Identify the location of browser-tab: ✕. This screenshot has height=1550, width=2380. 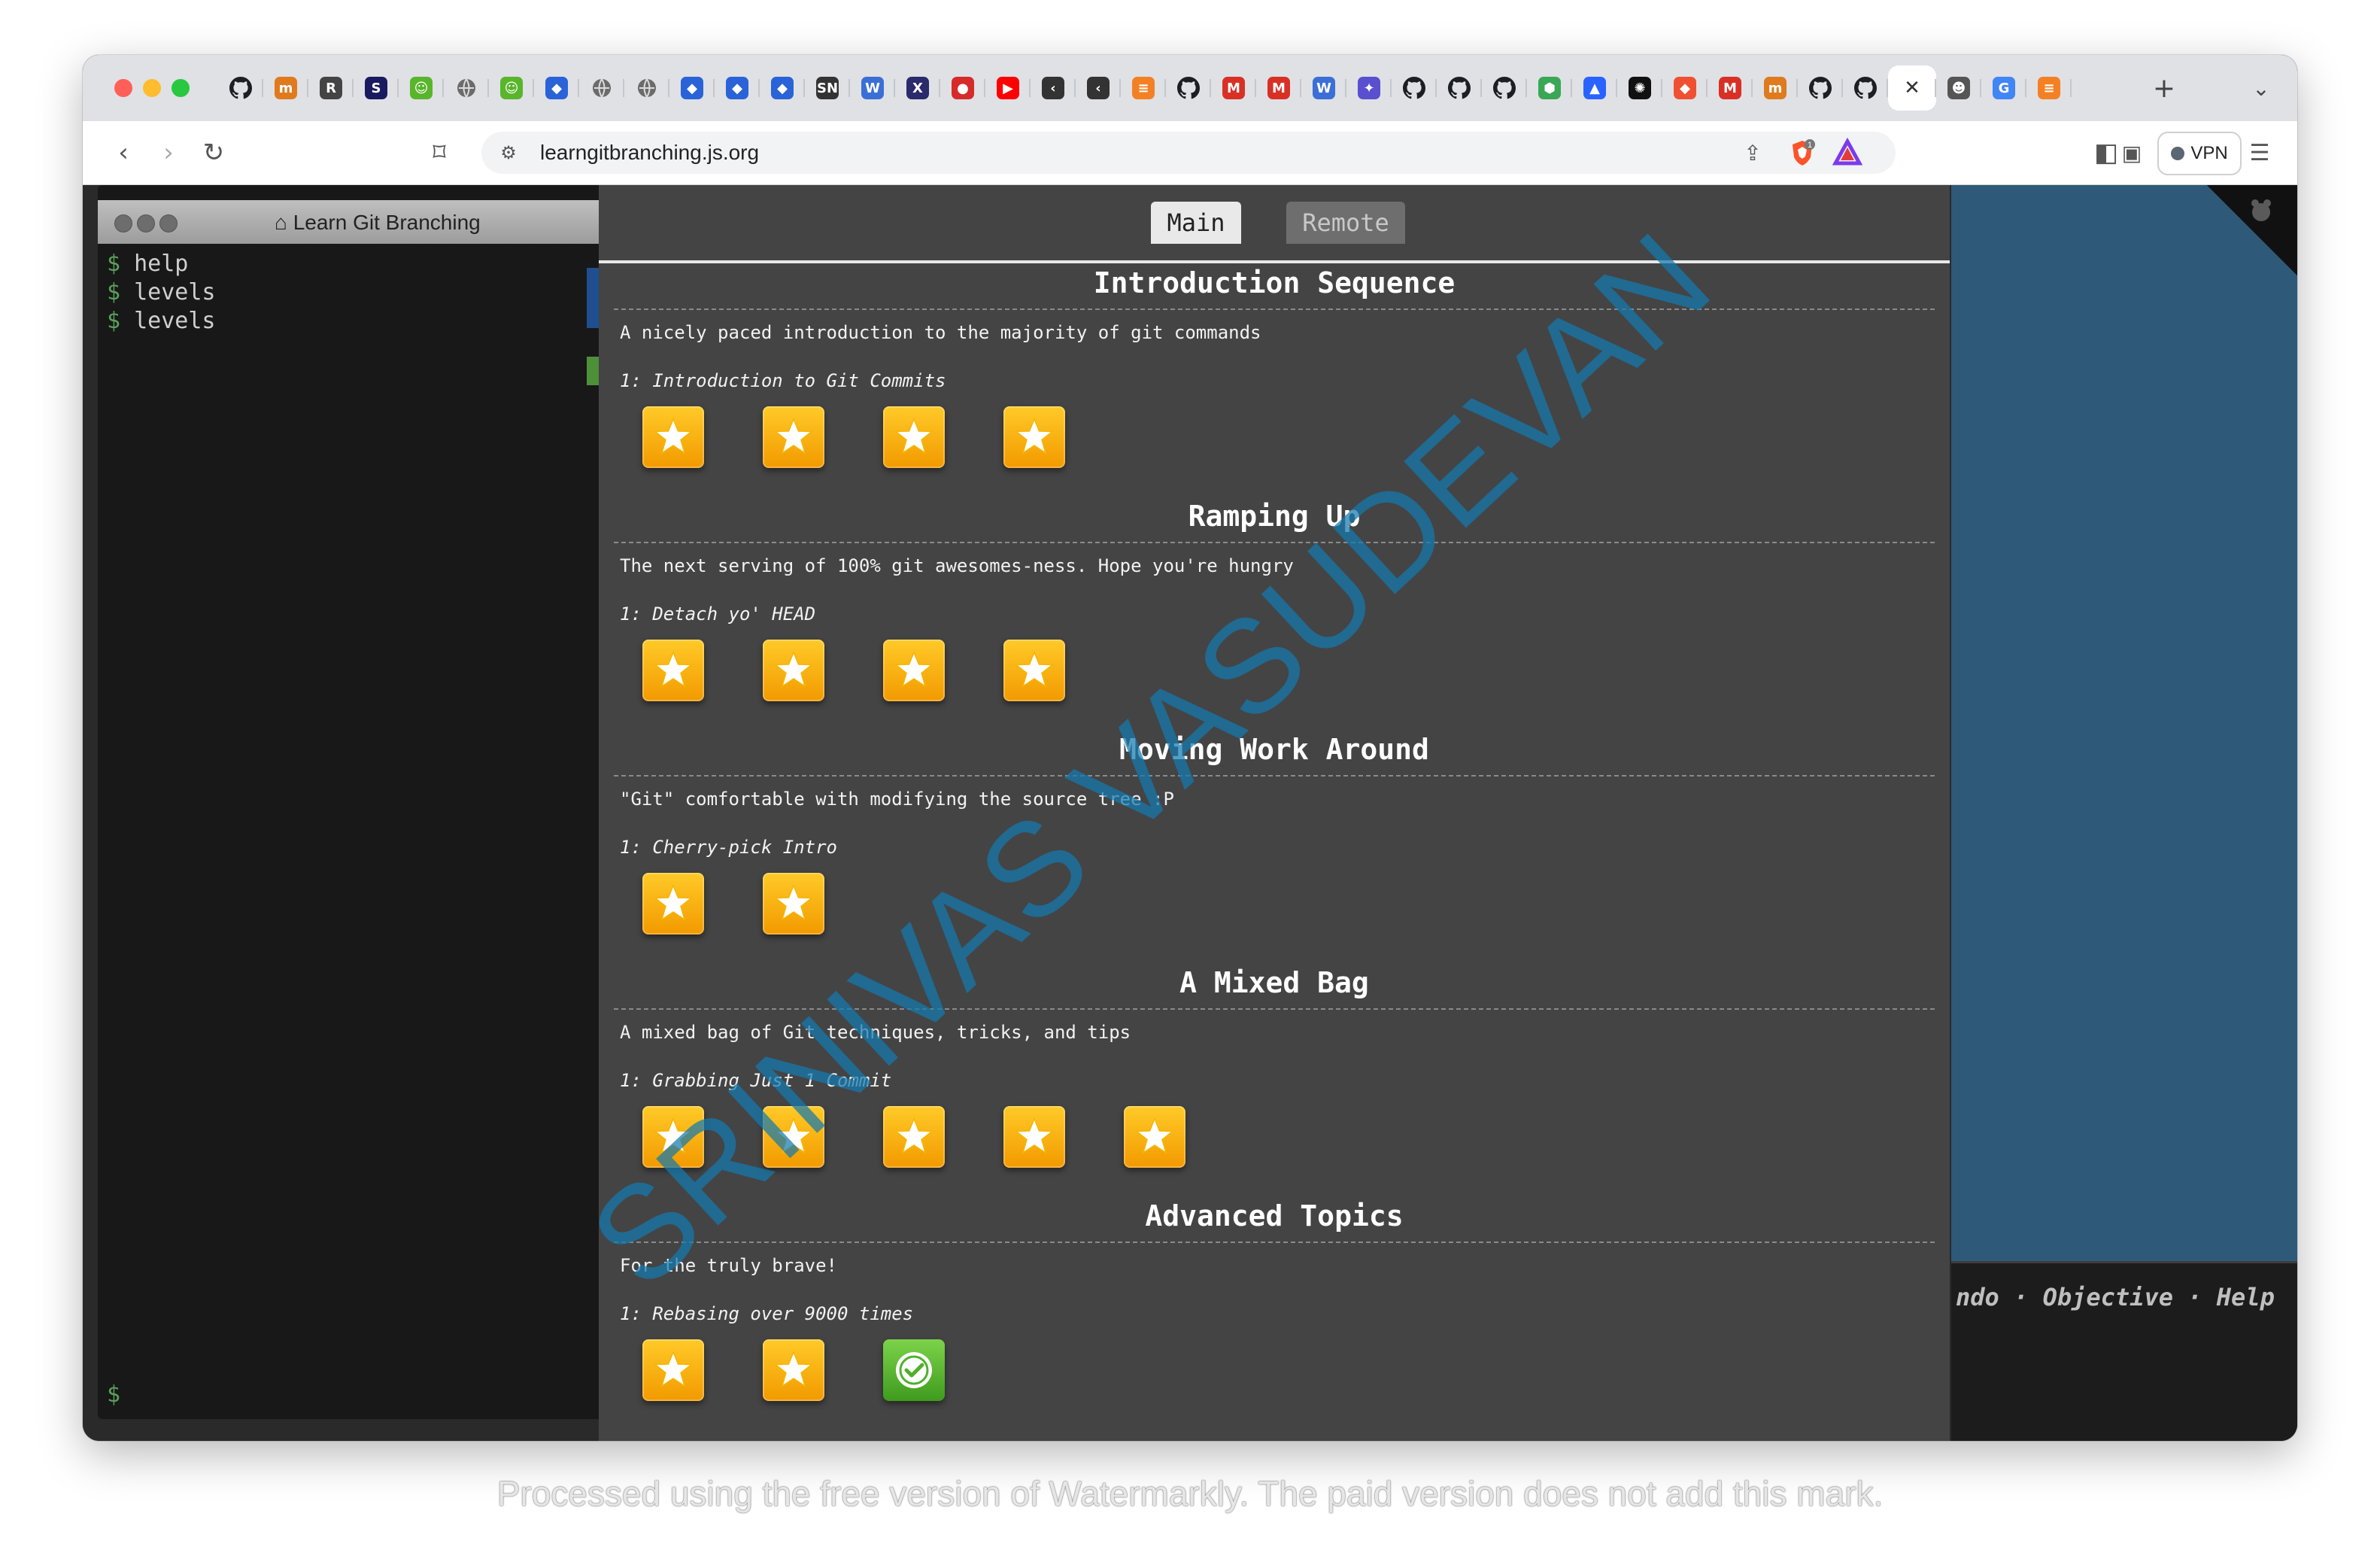
(1912, 88).